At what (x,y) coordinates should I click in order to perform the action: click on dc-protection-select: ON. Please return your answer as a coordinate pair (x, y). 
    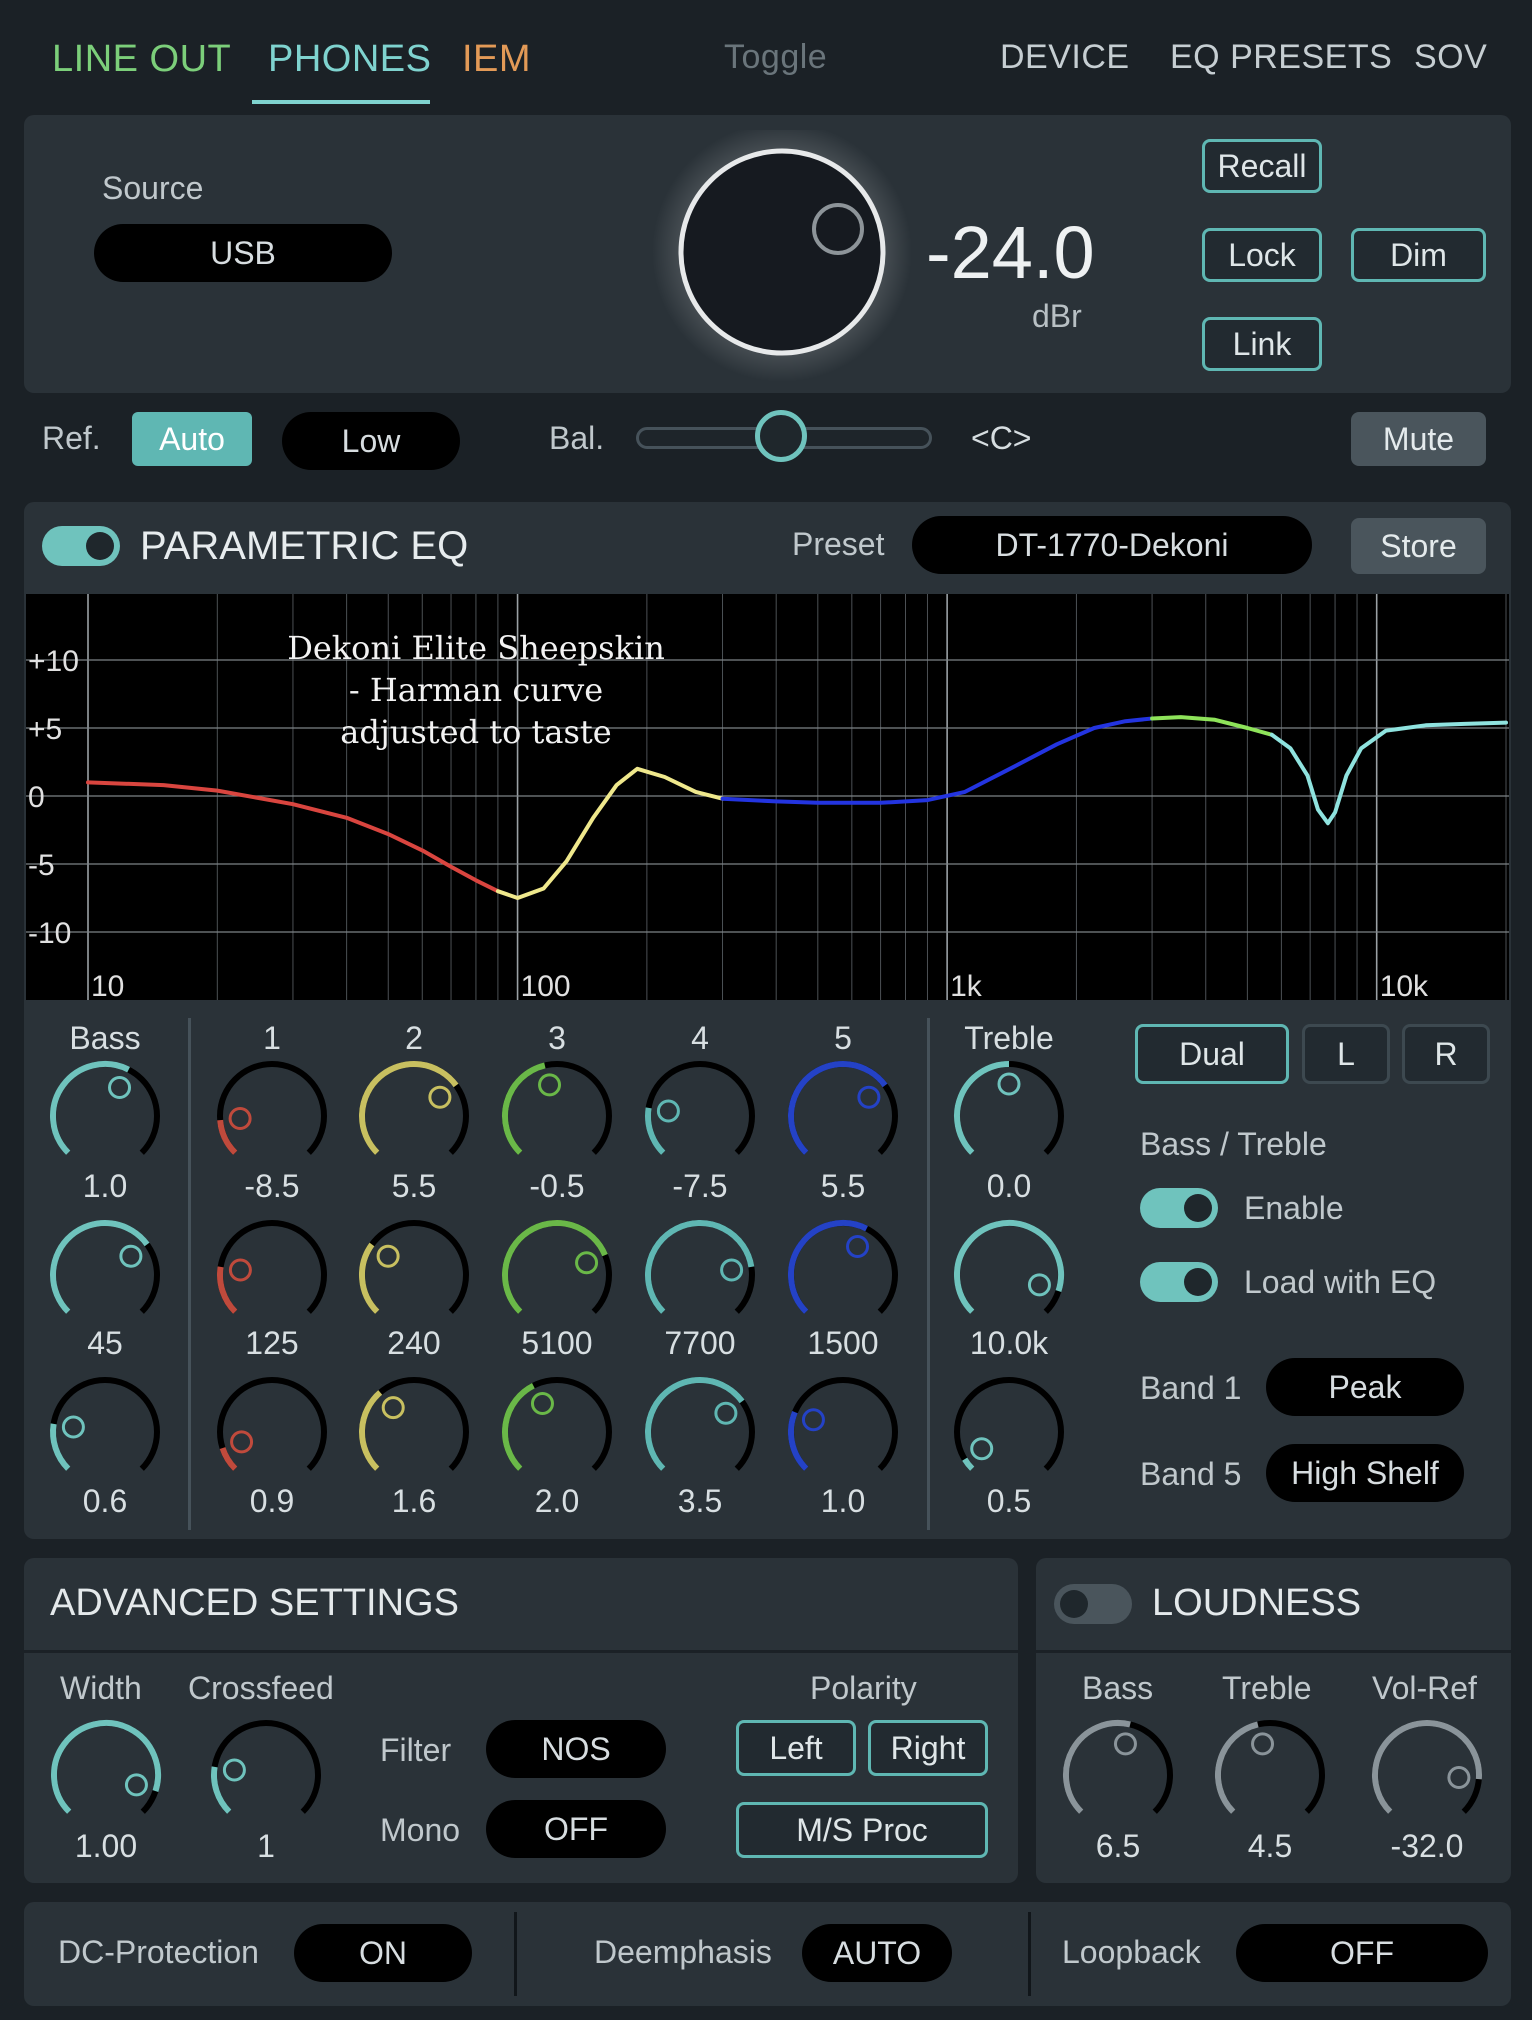
    Looking at the image, I should click on (383, 1953).